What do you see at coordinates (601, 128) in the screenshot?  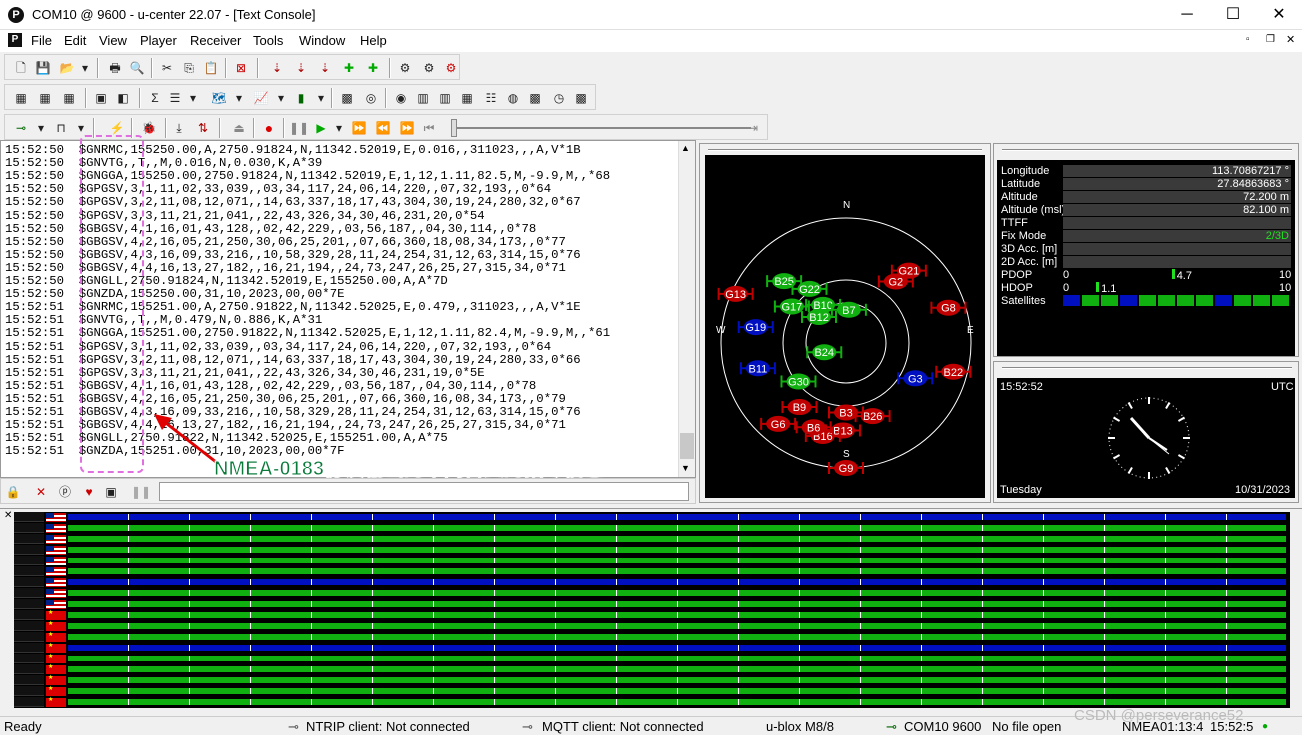 I see `playback-slider` at bounding box center [601, 128].